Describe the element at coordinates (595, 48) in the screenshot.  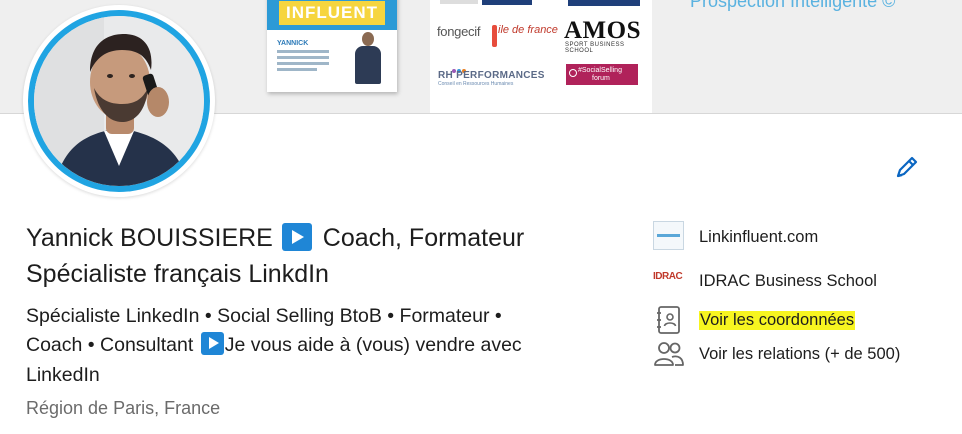
I see `amos-subtitle: SPORT BUSINESS SCHOOL` at that location.